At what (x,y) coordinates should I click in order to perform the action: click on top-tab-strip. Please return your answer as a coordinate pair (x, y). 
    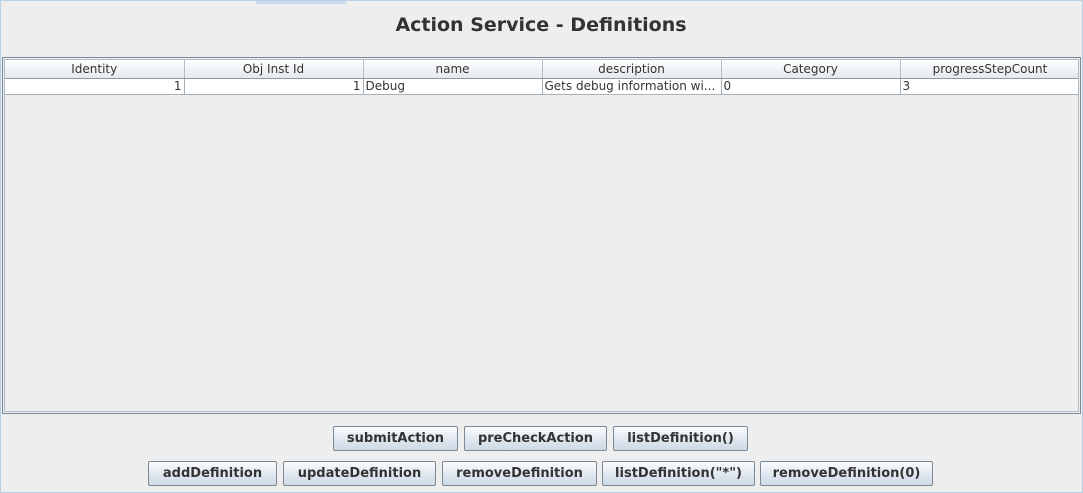
    Looking at the image, I should click on (301, 2).